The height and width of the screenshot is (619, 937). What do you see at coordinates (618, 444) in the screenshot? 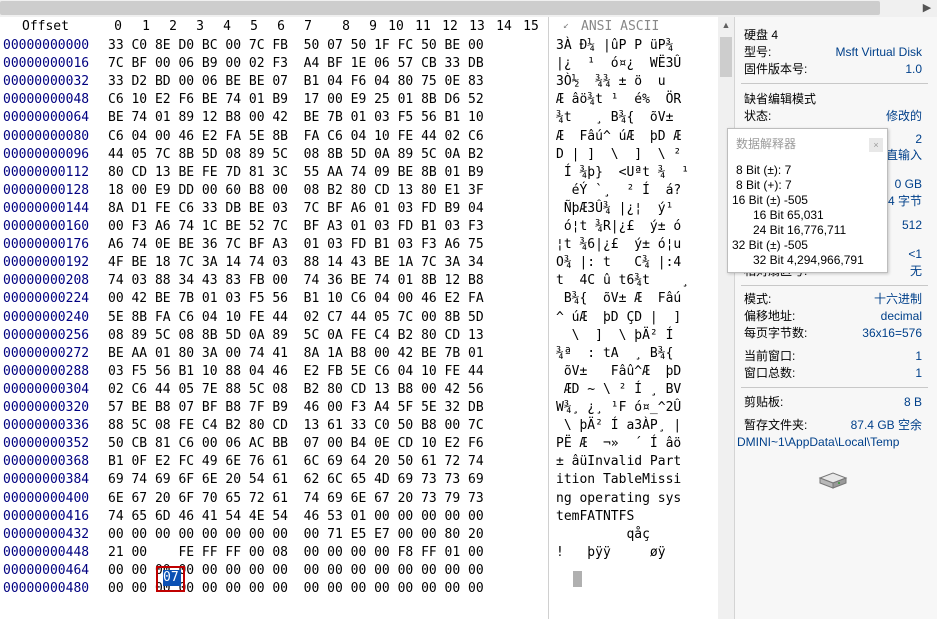
I see `row-ascii: PË Æ ¬» ´ Í âö` at bounding box center [618, 444].